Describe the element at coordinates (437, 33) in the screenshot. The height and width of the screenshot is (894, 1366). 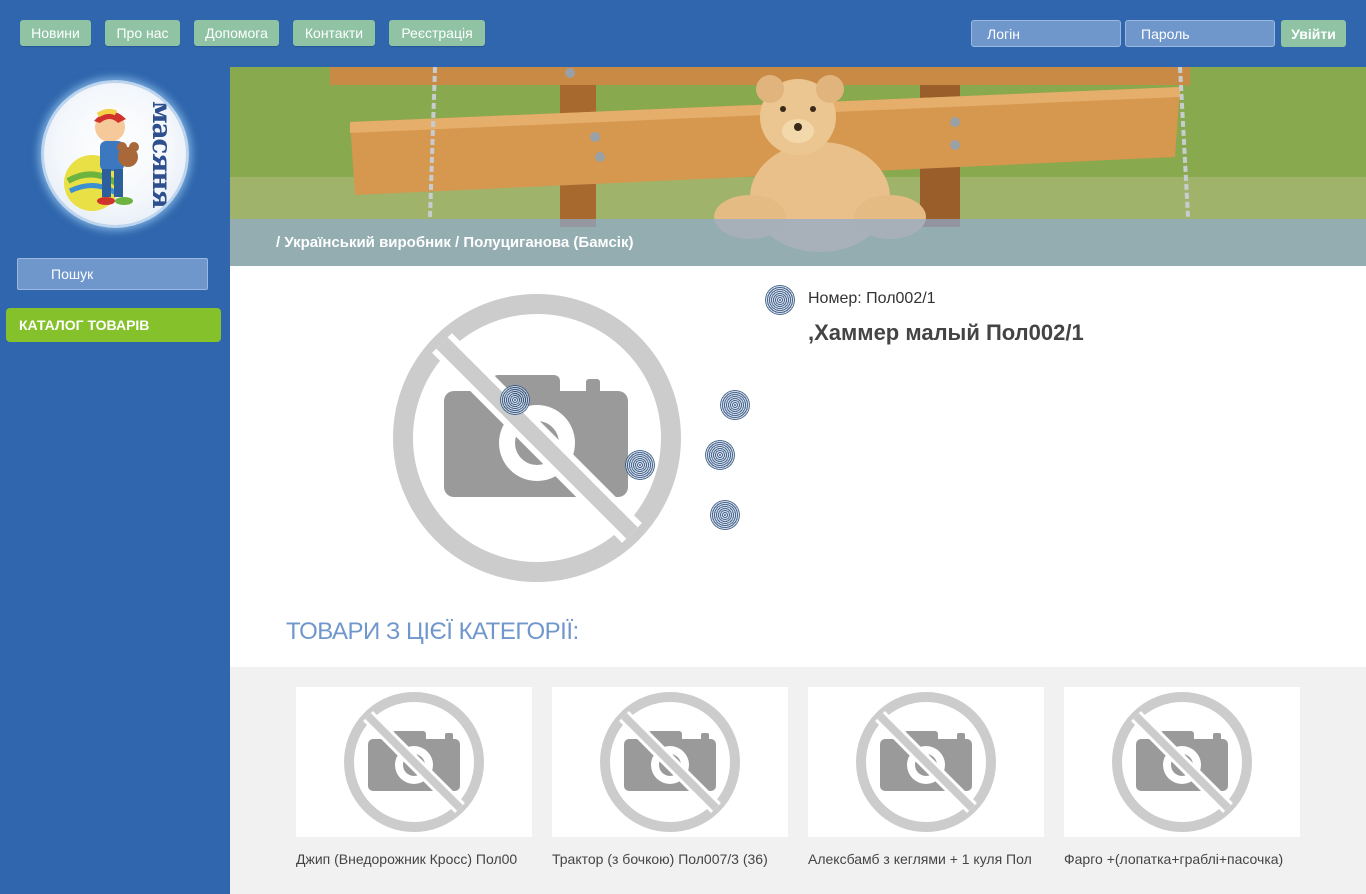
I see `nav-item-register: Реєстрація` at that location.